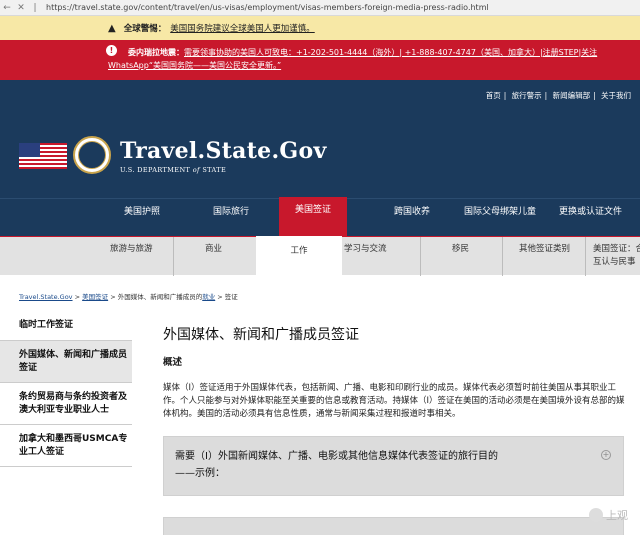 This screenshot has width=640, height=535. I want to click on page-title: 外国媒体、新闻和广播成员签证, so click(261, 335).